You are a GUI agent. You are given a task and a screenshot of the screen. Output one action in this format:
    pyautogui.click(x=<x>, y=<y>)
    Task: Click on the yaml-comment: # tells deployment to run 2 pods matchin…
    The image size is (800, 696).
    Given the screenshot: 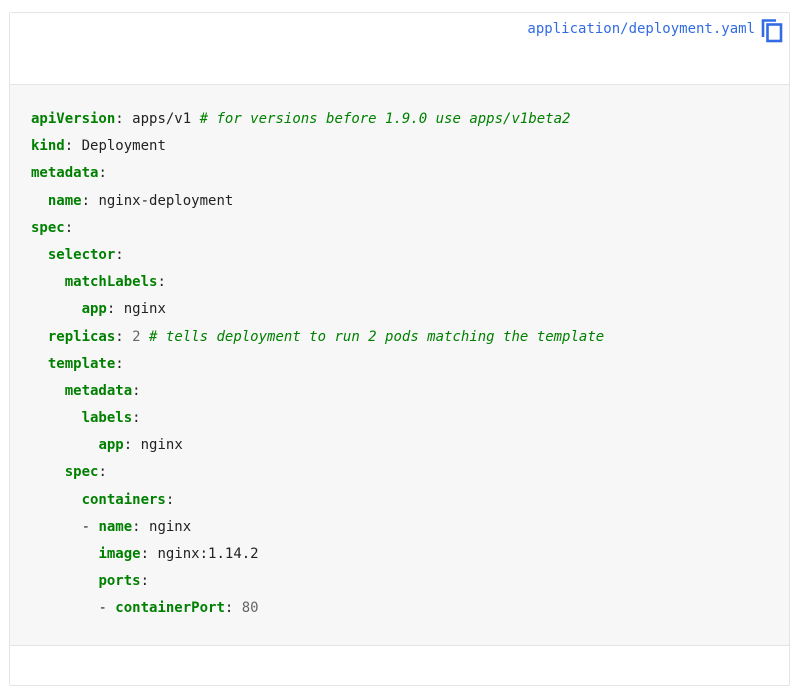 What is the action you would take?
    pyautogui.click(x=372, y=336)
    